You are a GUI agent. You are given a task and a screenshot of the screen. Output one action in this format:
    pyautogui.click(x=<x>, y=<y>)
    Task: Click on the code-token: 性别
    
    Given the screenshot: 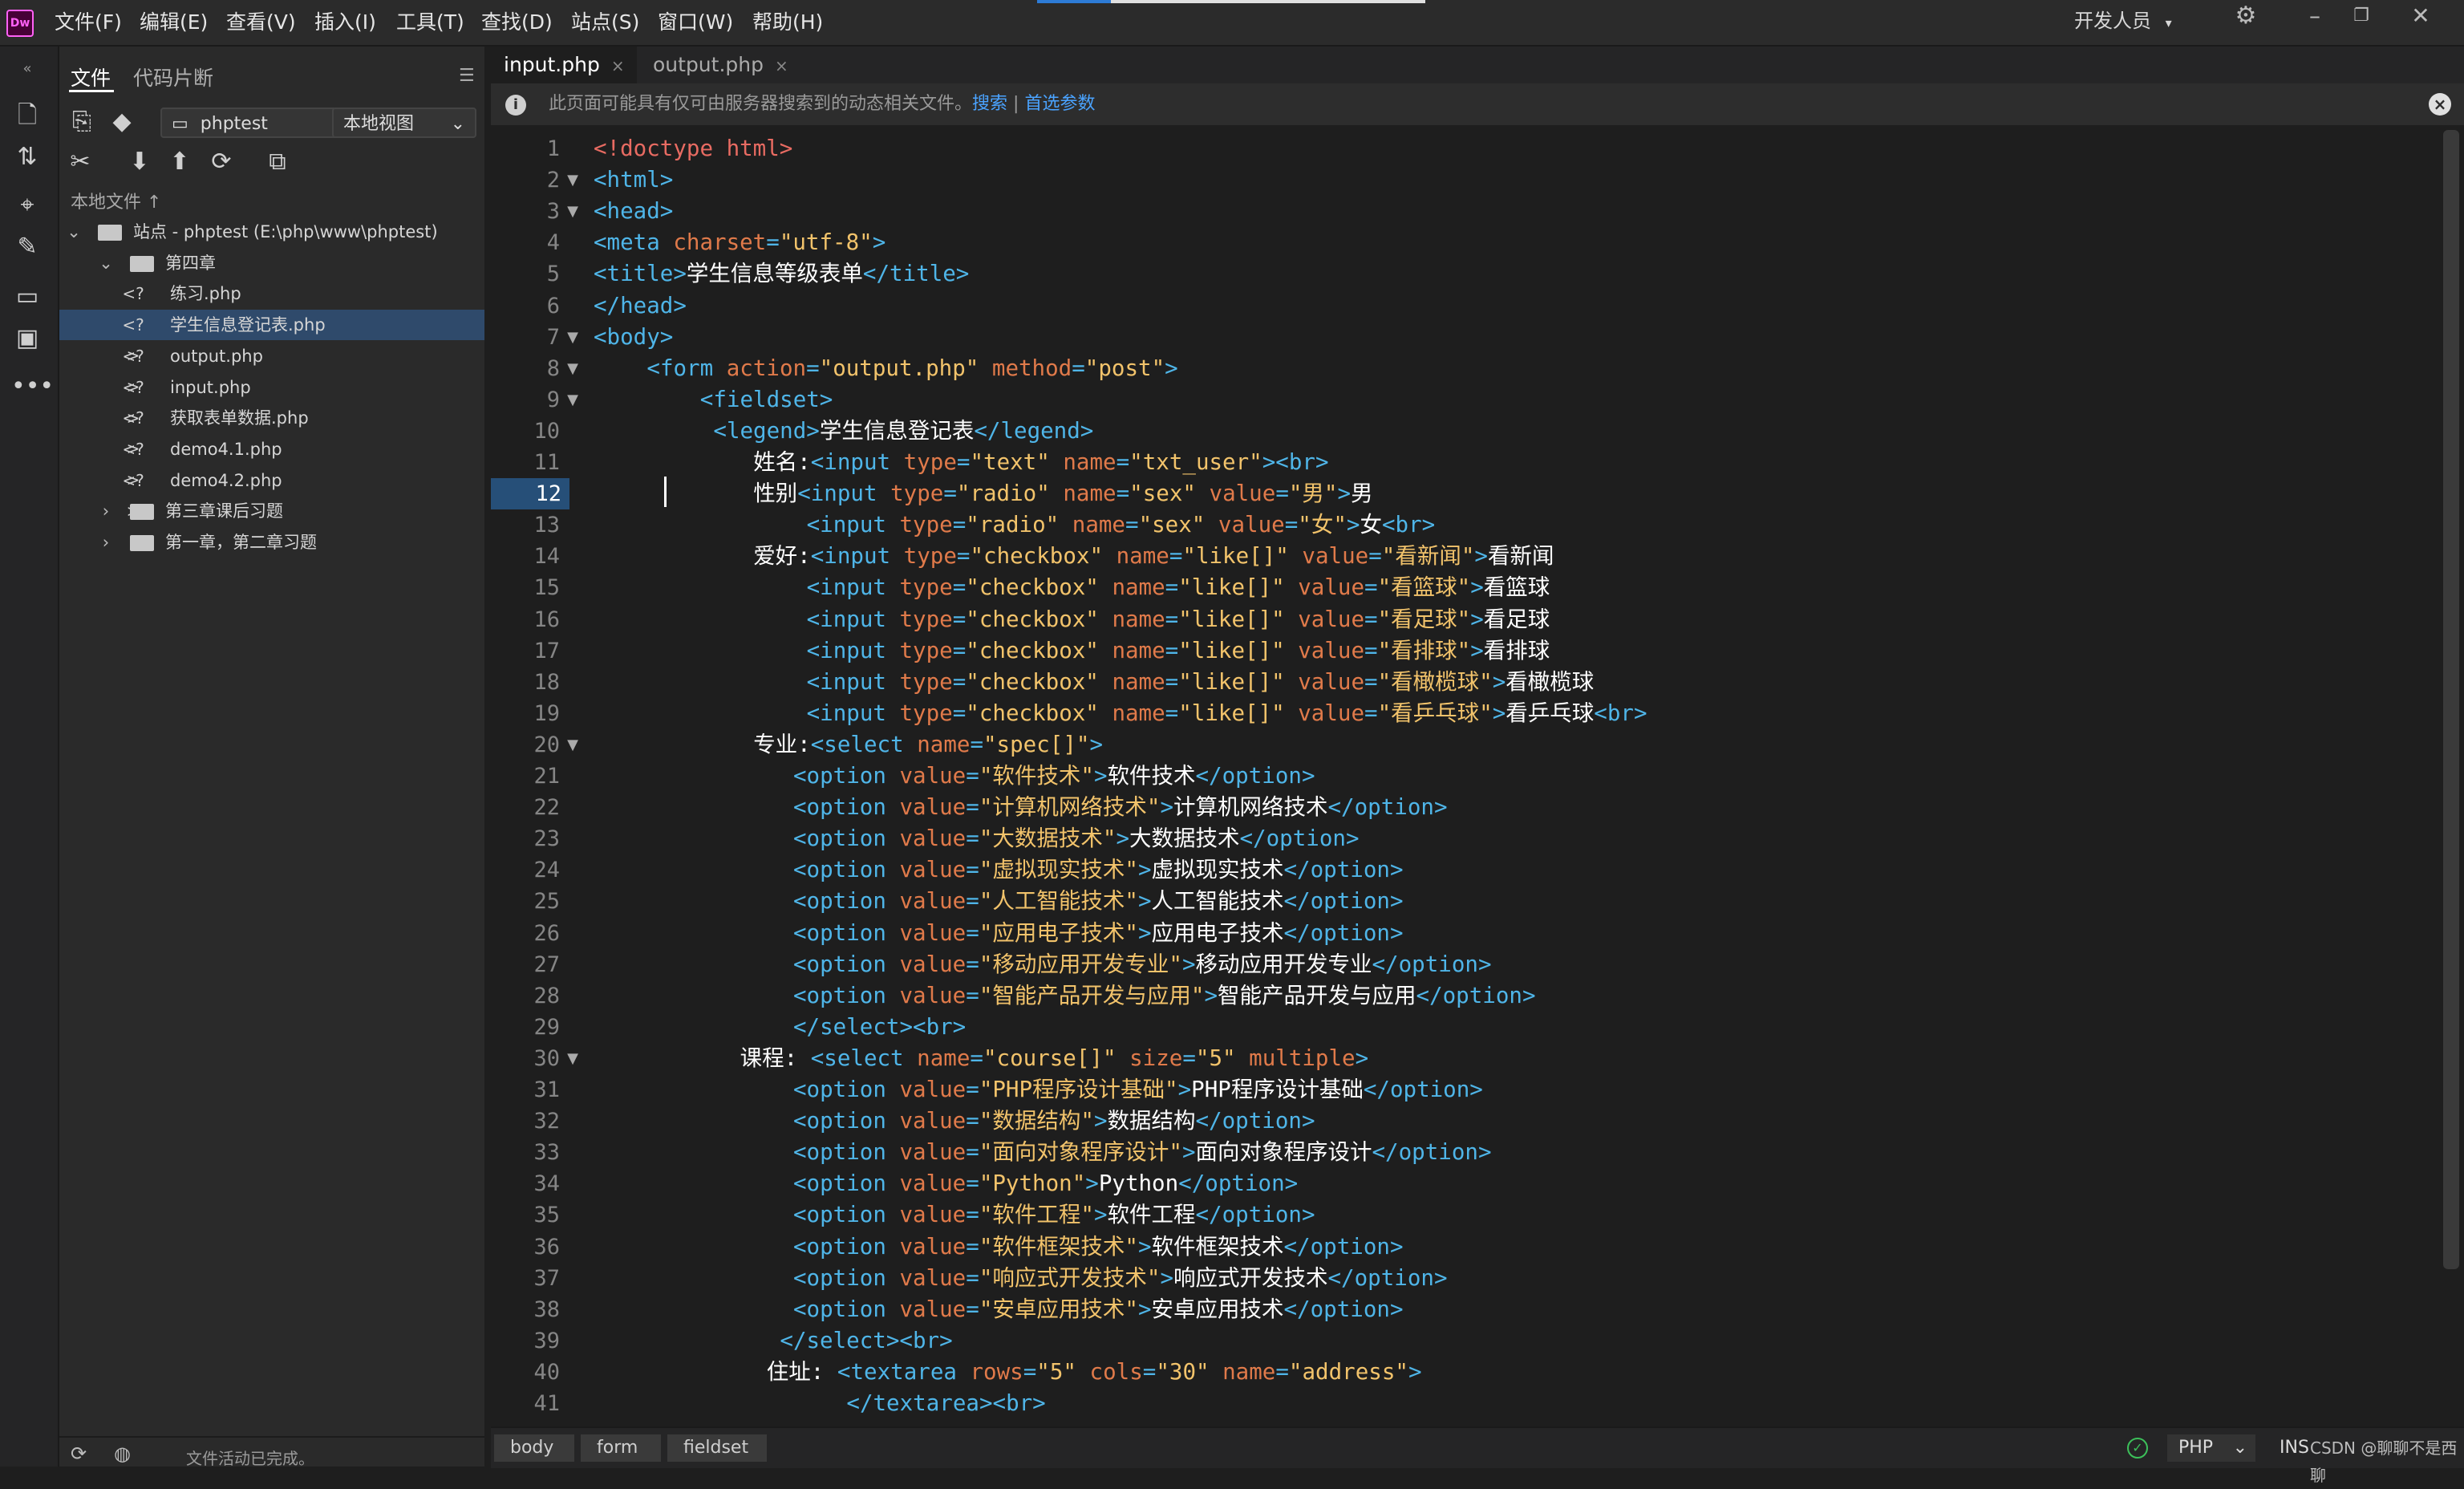 What is the action you would take?
    pyautogui.click(x=776, y=494)
    